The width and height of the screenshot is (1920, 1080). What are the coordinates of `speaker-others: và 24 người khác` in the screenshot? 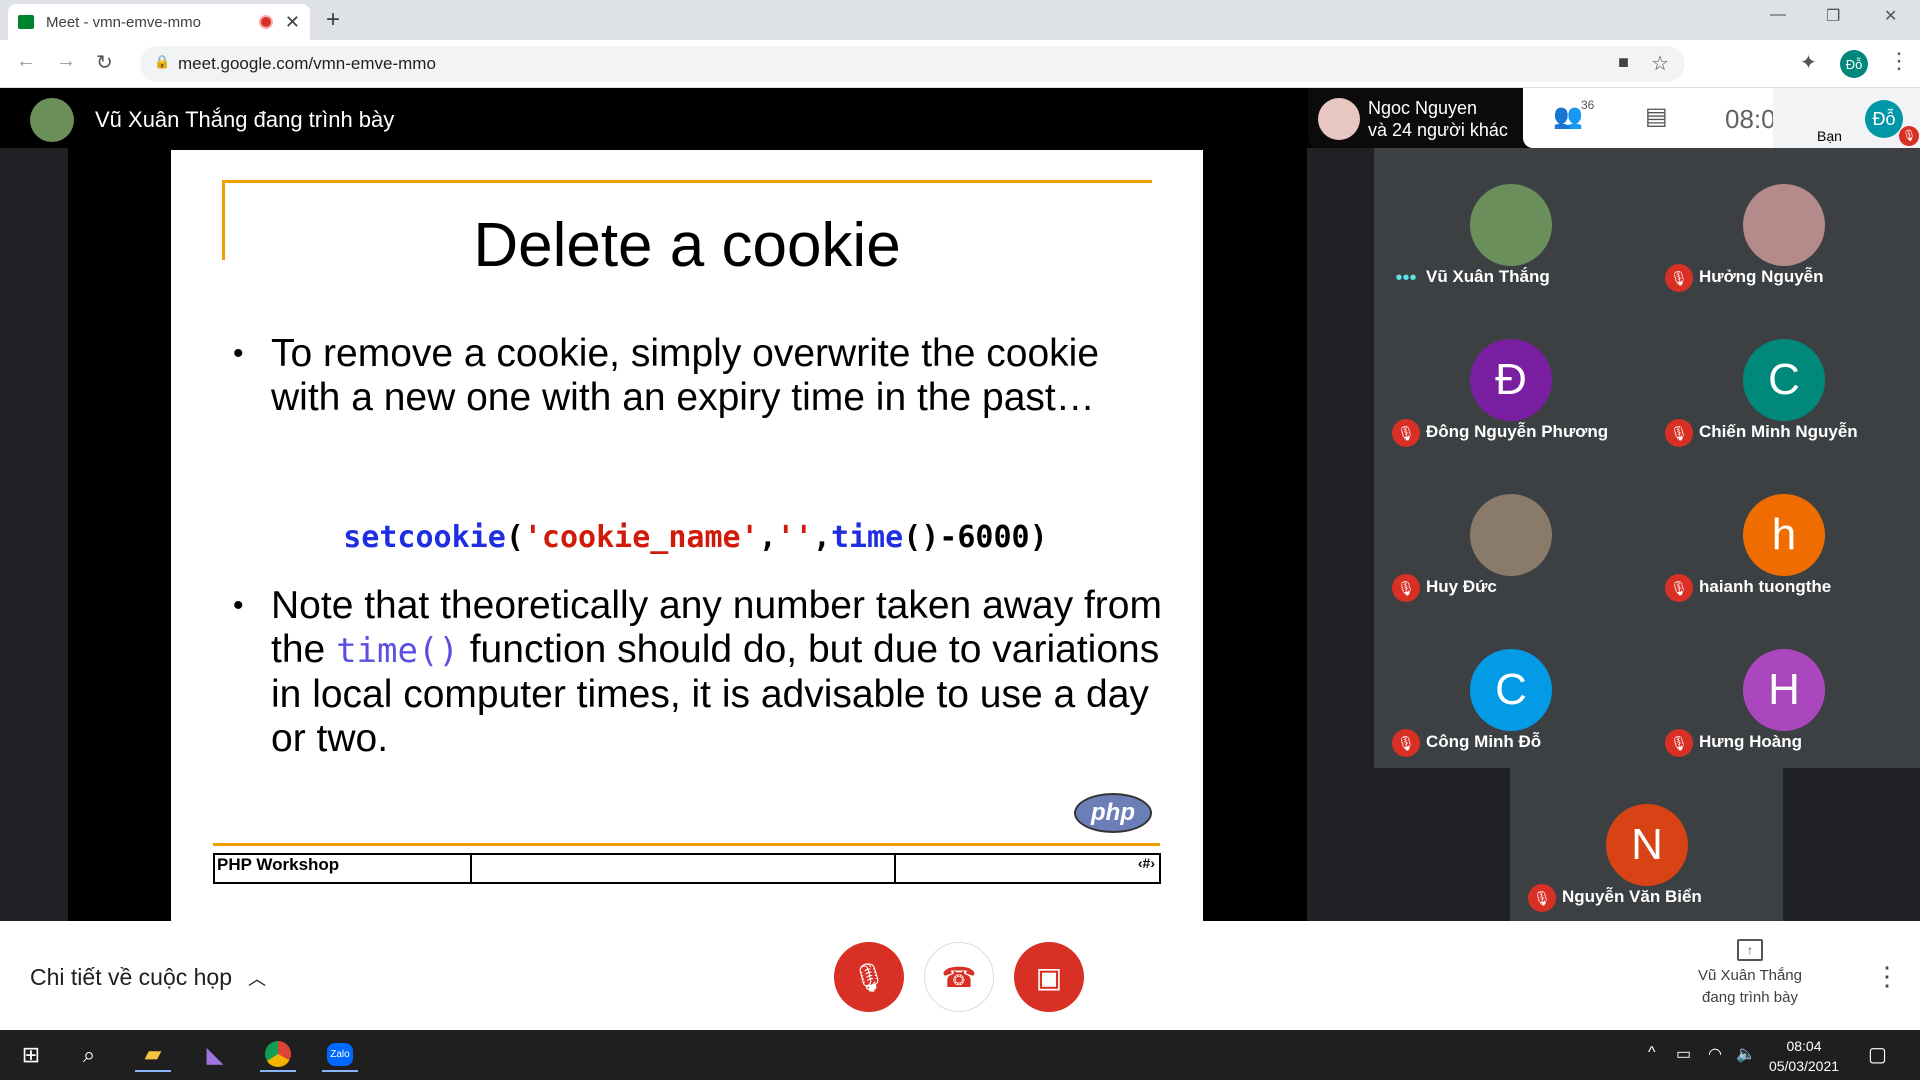 It's located at (1438, 130).